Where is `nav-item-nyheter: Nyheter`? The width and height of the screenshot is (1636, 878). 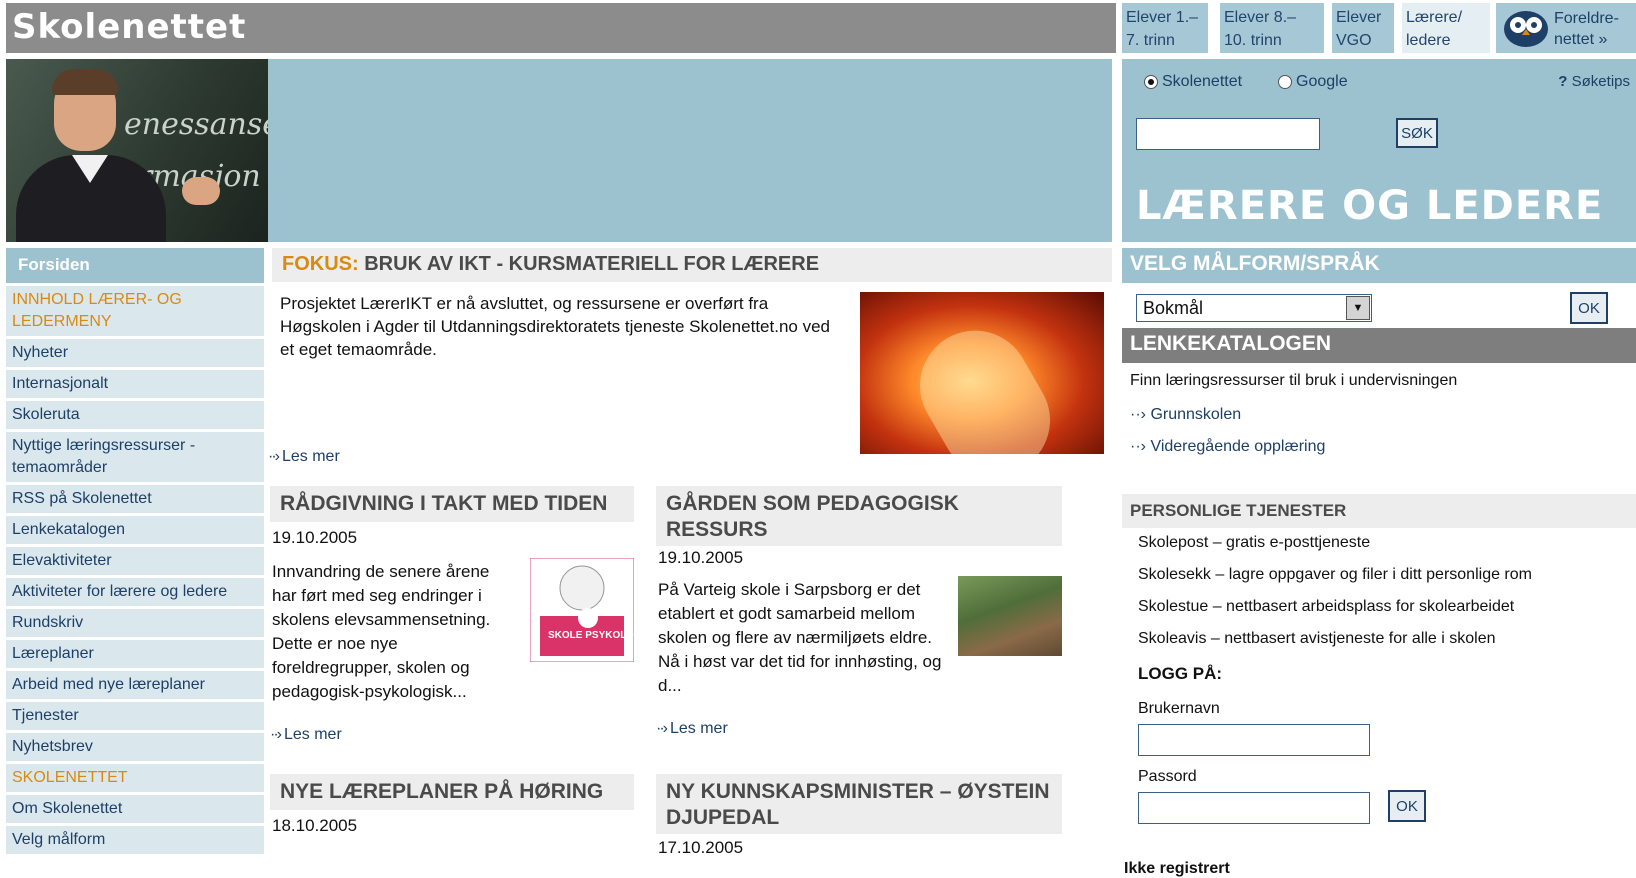 nav-item-nyheter: Nyheter is located at coordinates (135, 353).